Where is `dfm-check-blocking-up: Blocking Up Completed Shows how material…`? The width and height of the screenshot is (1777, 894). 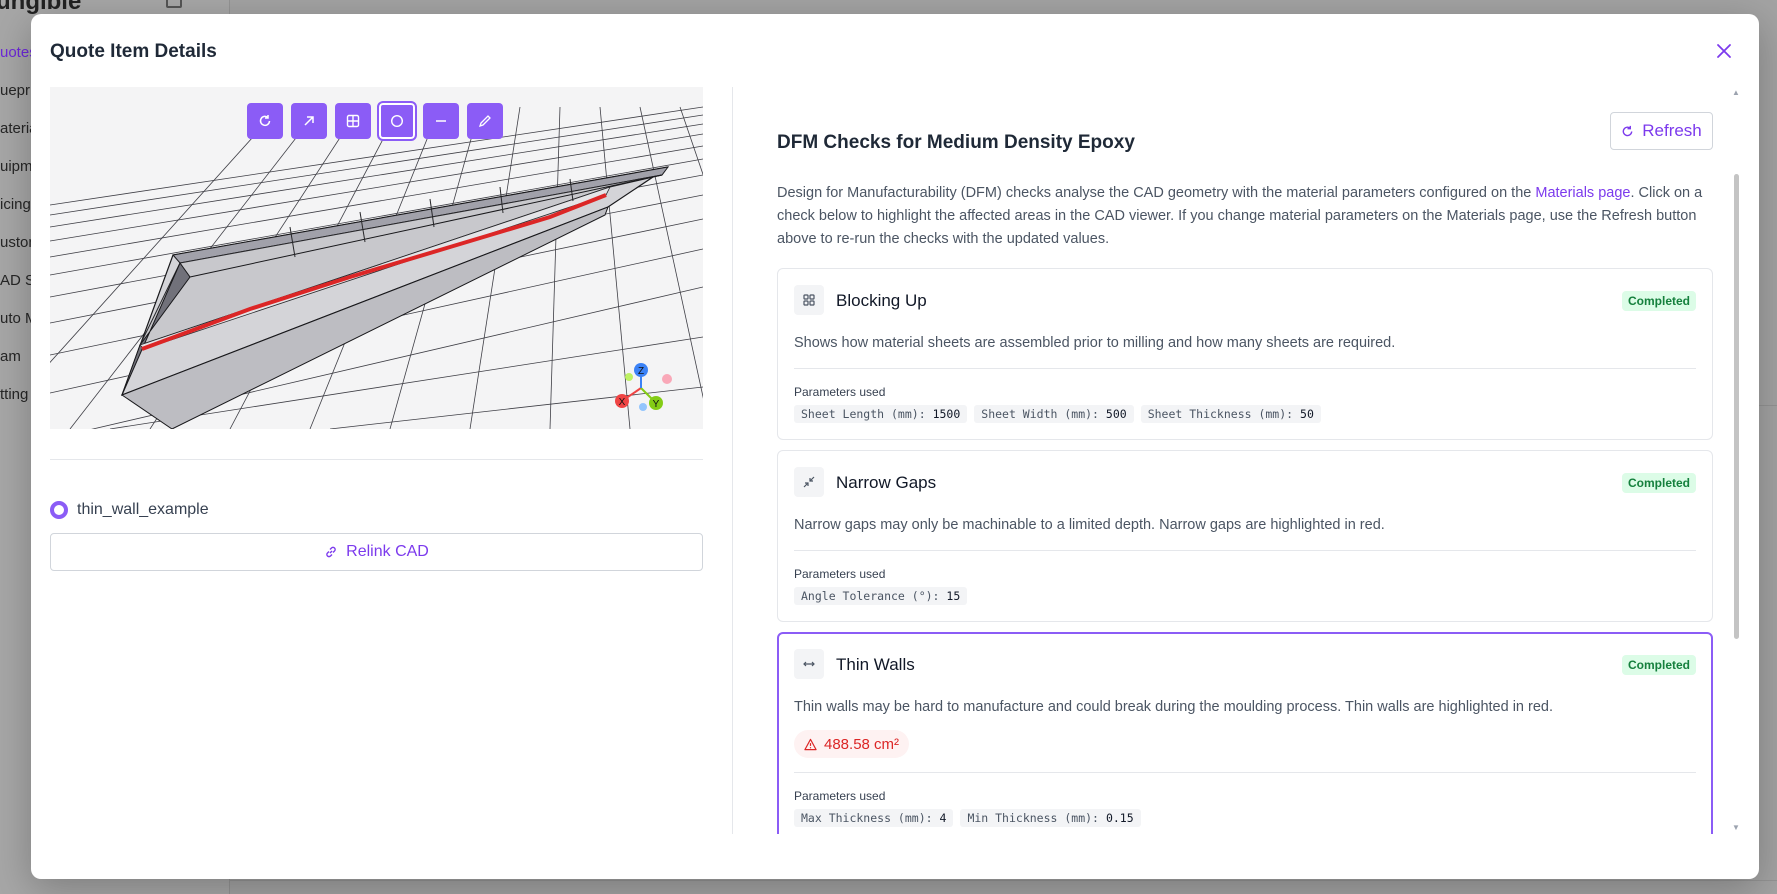
dfm-check-blocking-up: Blocking Up Completed Shows how material… is located at coordinates (1245, 354).